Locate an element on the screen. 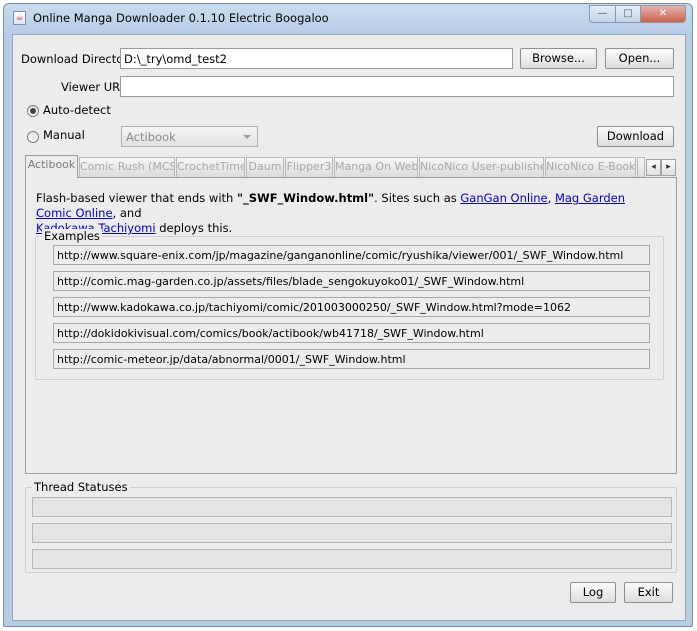  description-text: . Sites such as is located at coordinates (417, 198).